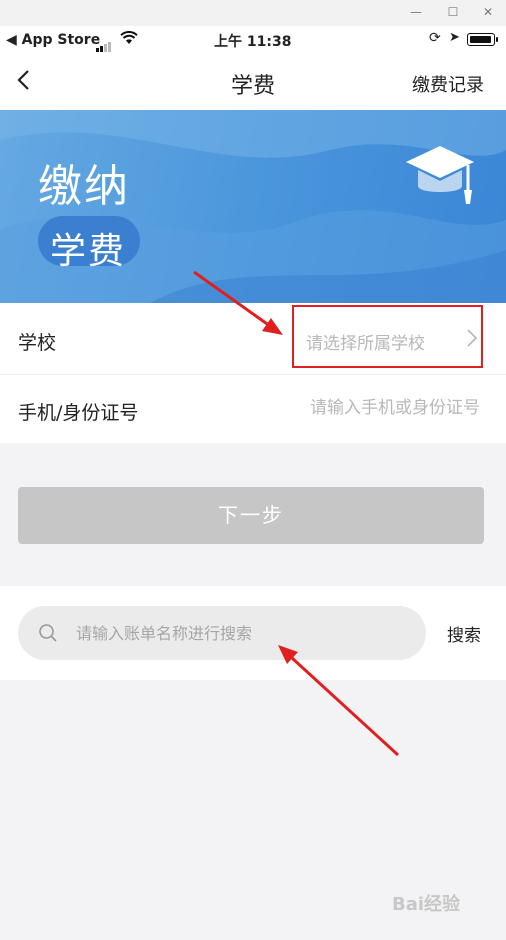 The image size is (506, 940). What do you see at coordinates (88, 251) in the screenshot?
I see `banner-subtitle: 学费` at bounding box center [88, 251].